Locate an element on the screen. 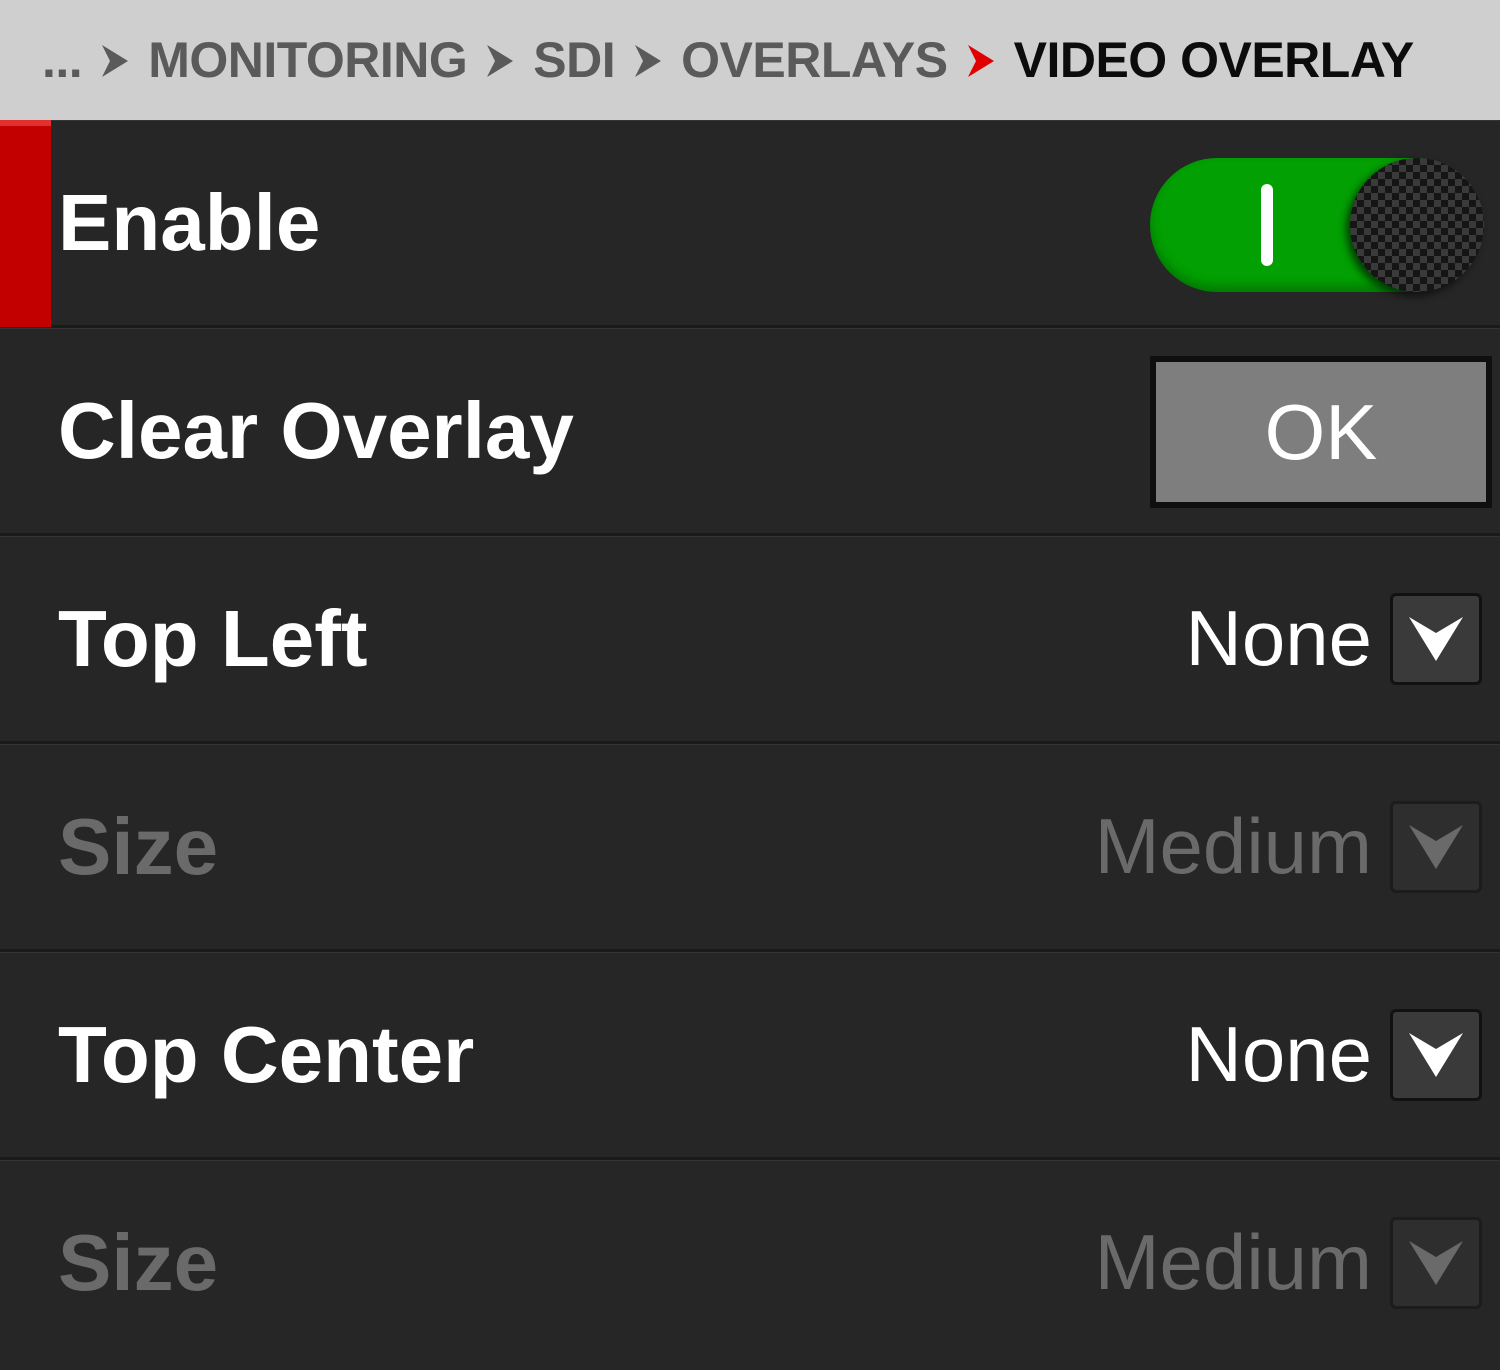  row-label: Top Left is located at coordinates (213, 638).